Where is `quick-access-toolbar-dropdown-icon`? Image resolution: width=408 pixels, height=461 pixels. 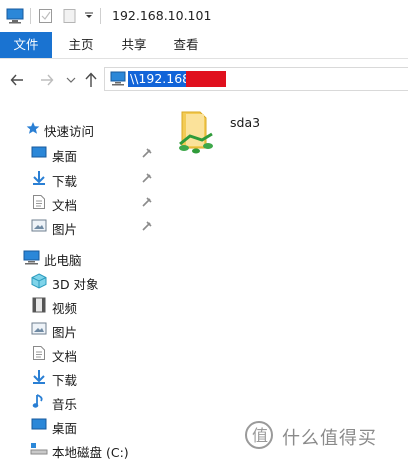
quick-access-toolbar-dropdown-icon is located at coordinates (89, 15).